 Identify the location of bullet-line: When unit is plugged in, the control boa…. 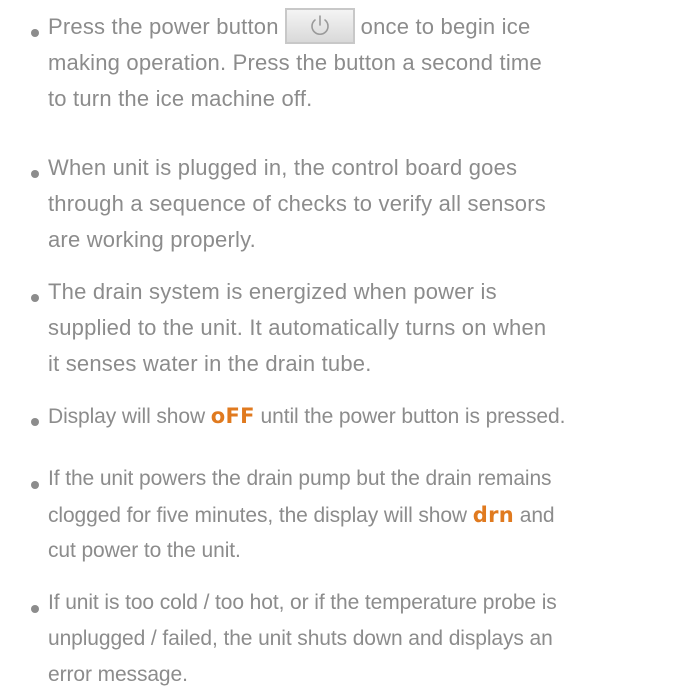
(283, 167).